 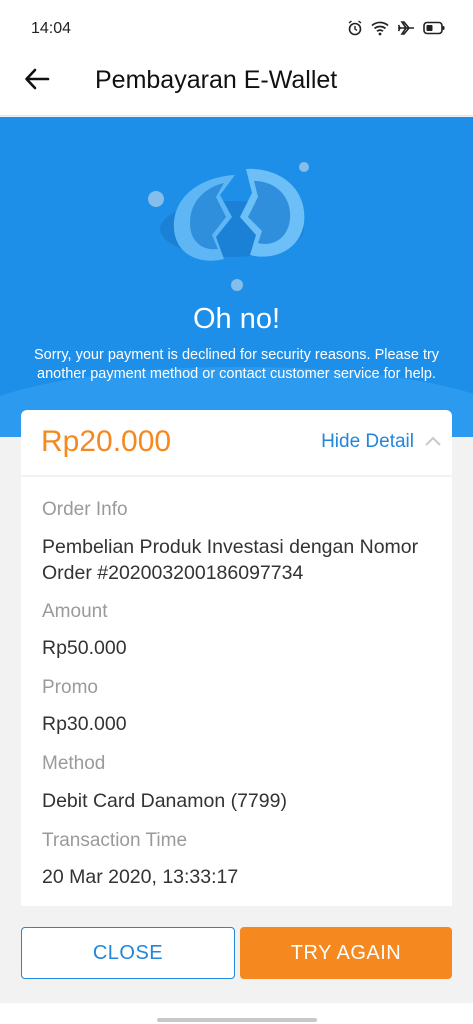 I want to click on hide-detail-label: Hide Detail, so click(x=367, y=441).